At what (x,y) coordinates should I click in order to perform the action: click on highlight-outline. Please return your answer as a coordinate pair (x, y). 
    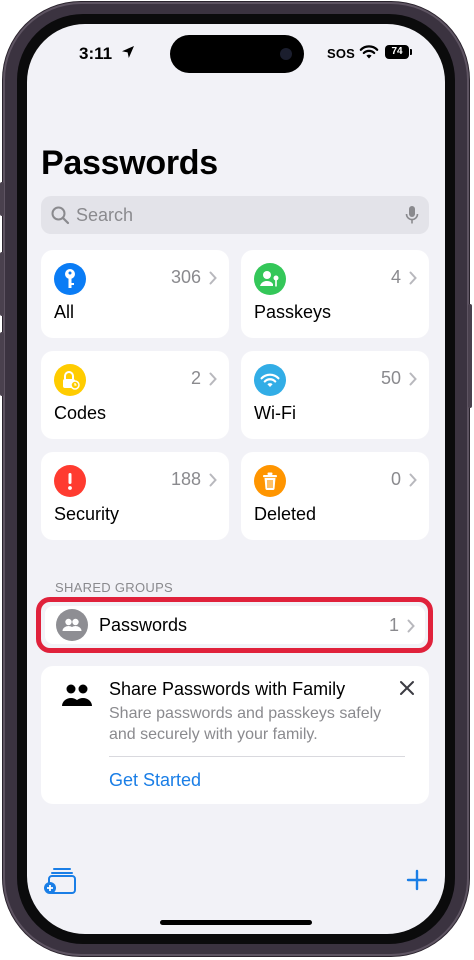
    Looking at the image, I should click on (234, 625).